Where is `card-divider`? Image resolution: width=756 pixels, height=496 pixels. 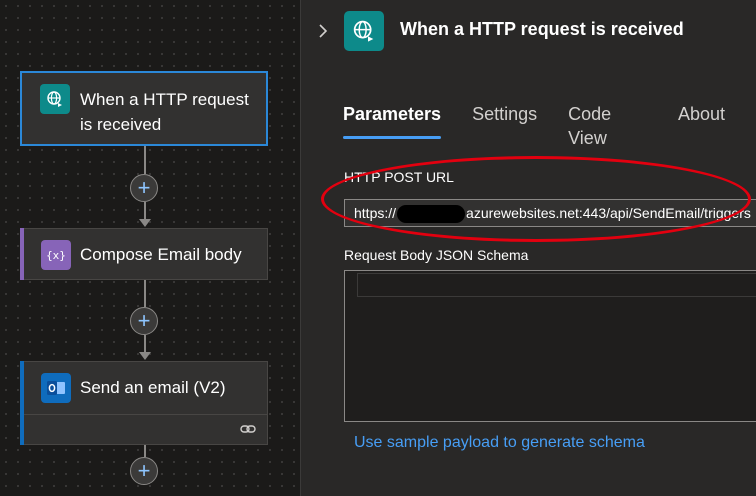
card-divider is located at coordinates (145, 414).